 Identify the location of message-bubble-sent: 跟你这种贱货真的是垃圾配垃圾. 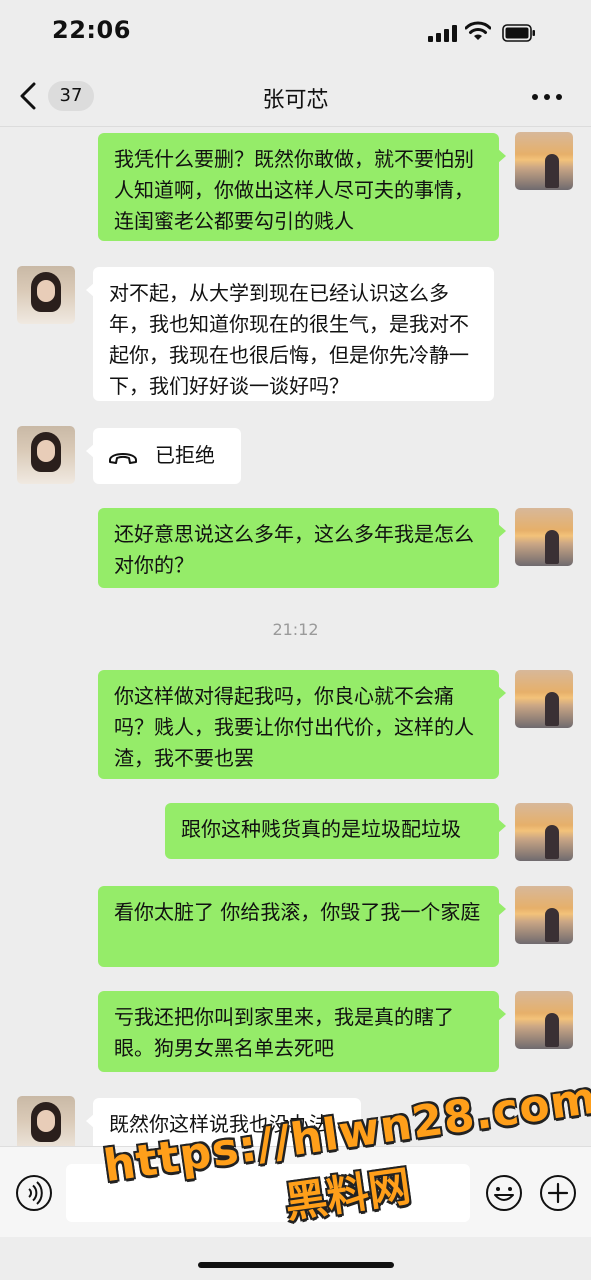
(335, 831).